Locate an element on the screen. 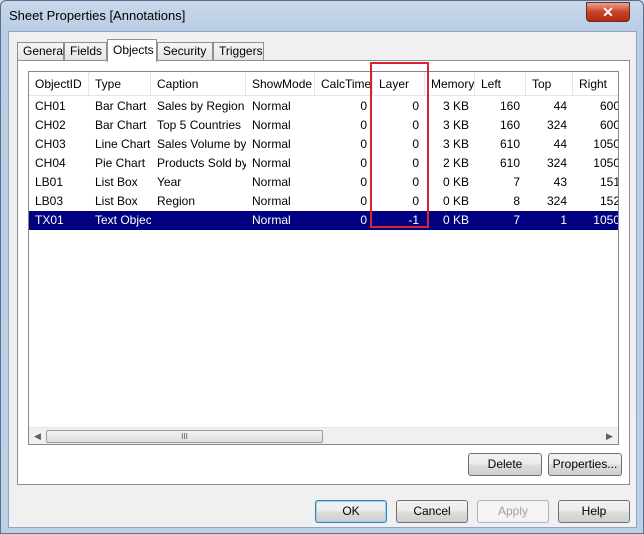  tab-security: Security is located at coordinates (185, 51).